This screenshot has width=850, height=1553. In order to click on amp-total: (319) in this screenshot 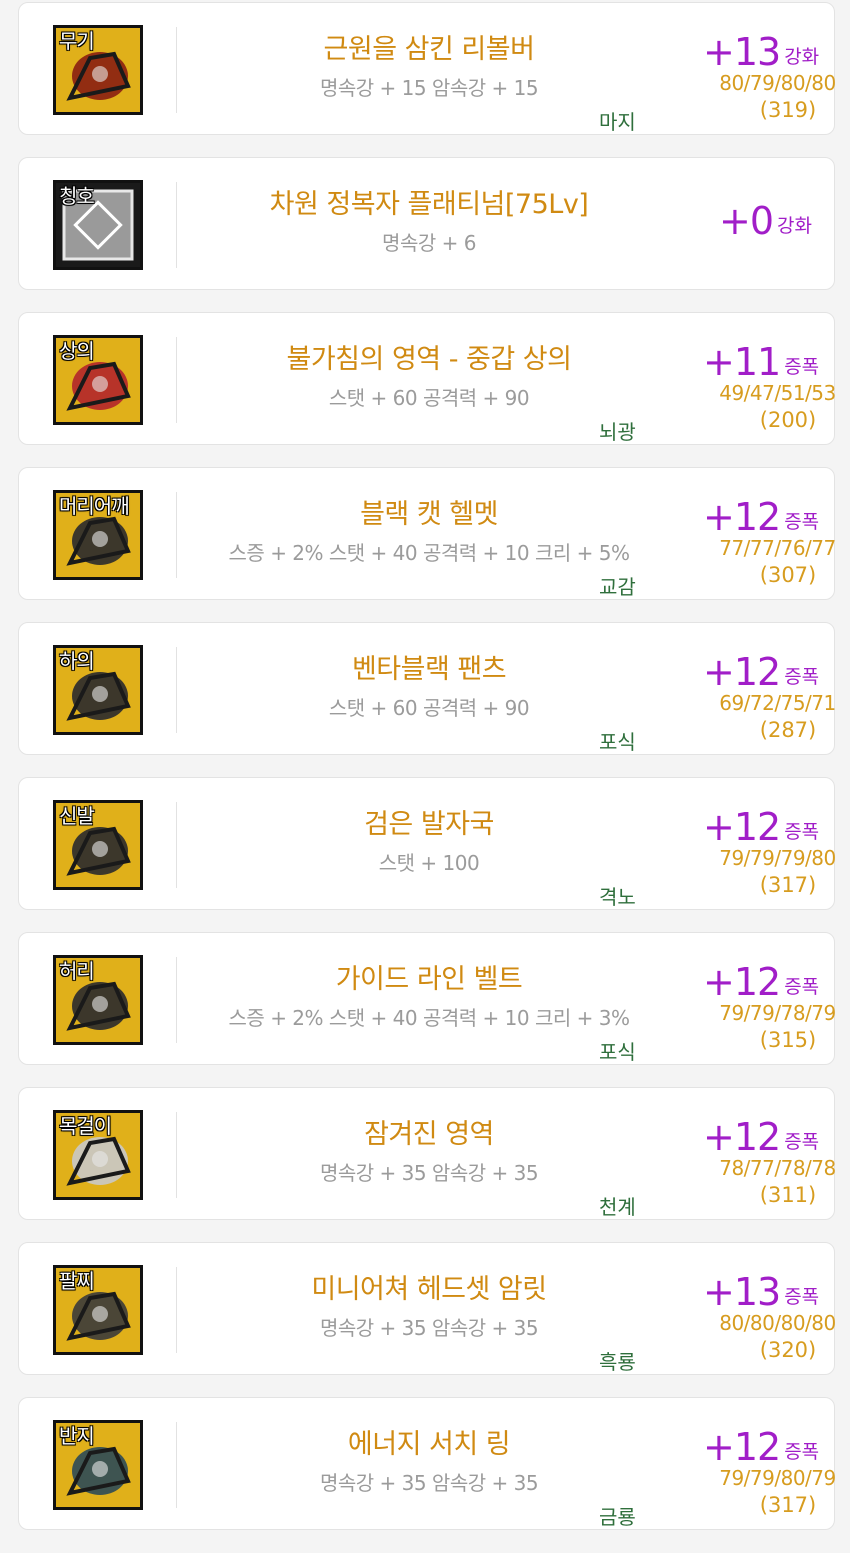, I will do `click(788, 110)`.